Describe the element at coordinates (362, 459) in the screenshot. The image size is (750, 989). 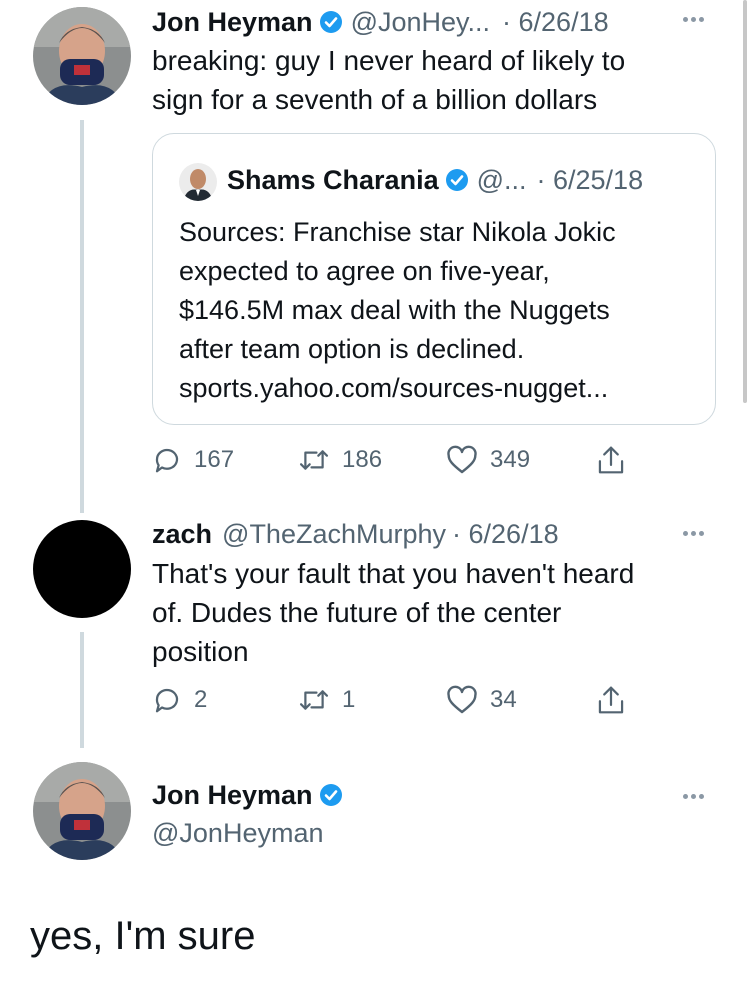
I see `retweet-count: 186` at that location.